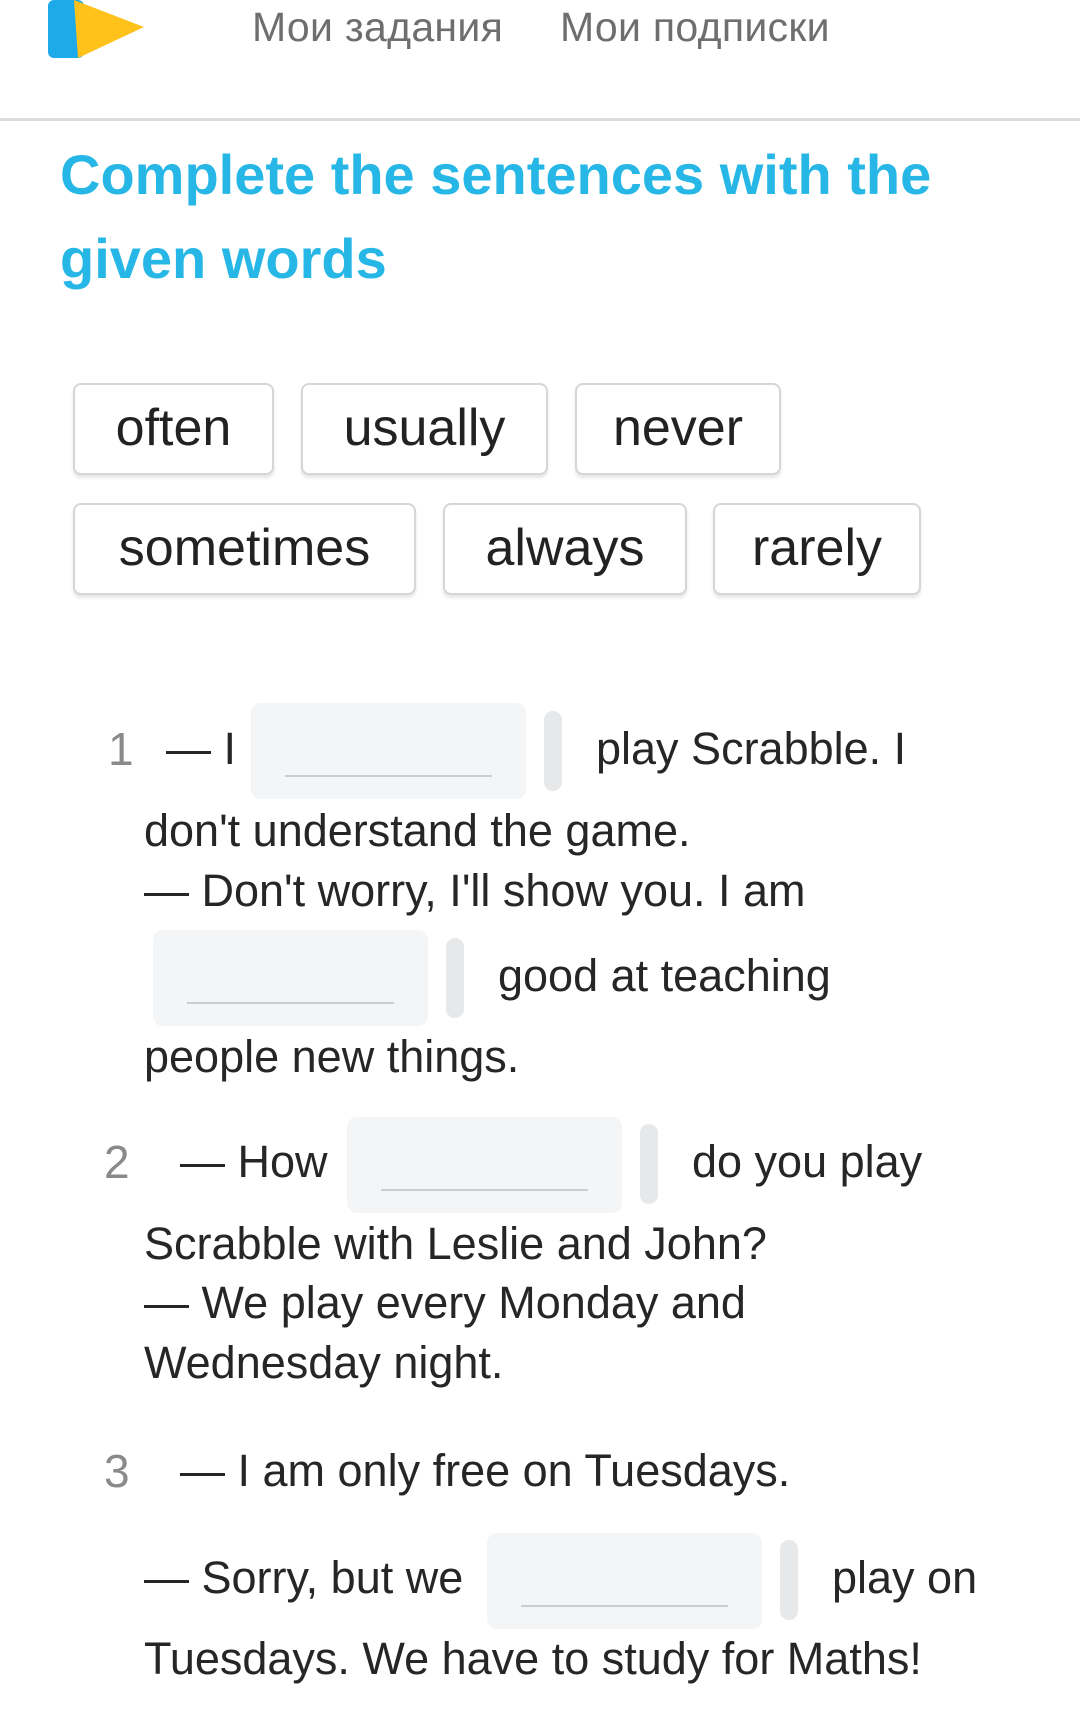 Image resolution: width=1080 pixels, height=1721 pixels. Describe the element at coordinates (905, 1577) in the screenshot. I see `item-text: play on` at that location.